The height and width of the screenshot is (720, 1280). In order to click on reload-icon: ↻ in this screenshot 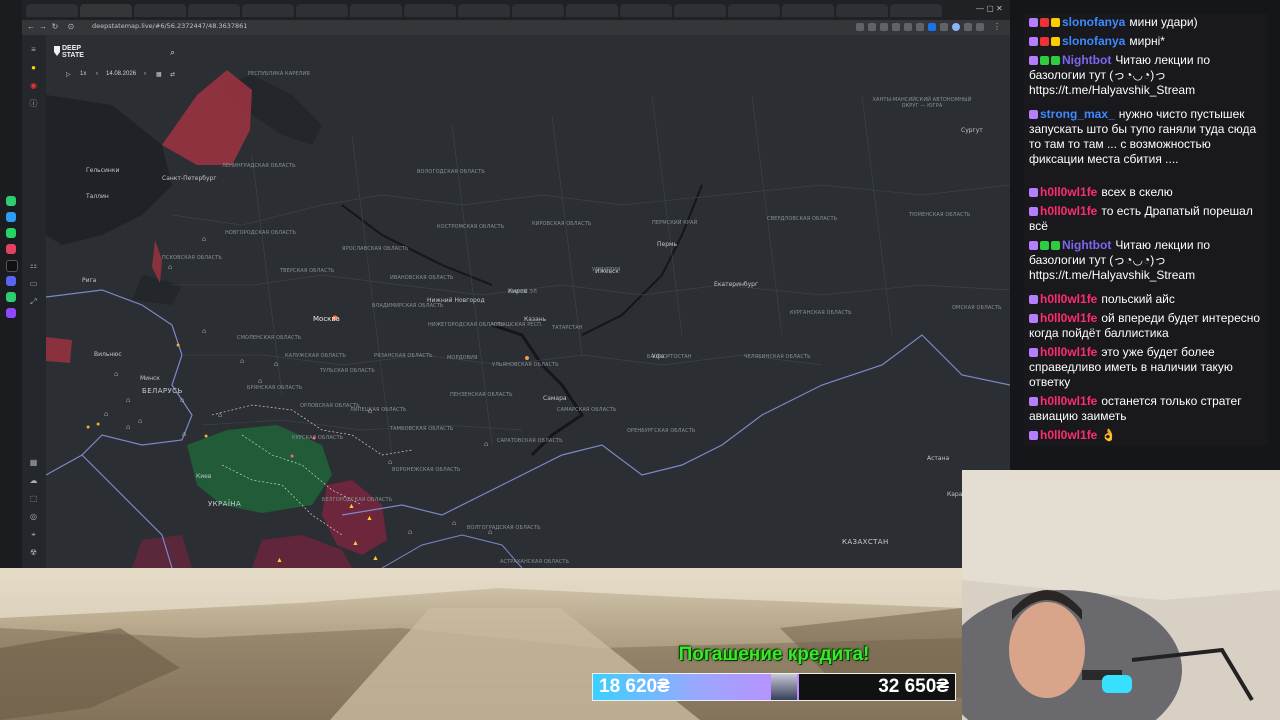, I will do `click(55, 27)`.